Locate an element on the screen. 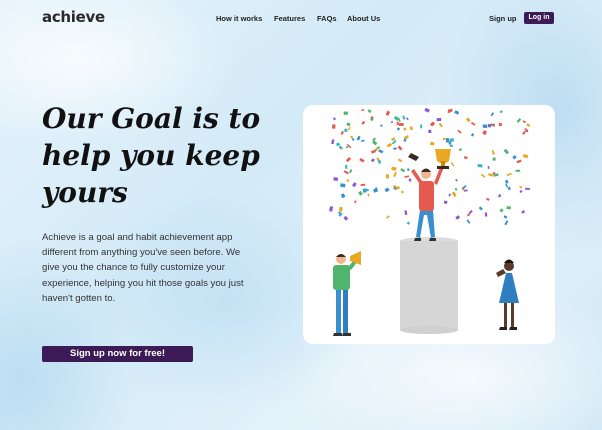 The width and height of the screenshot is (602, 430). winner-person is located at coordinates (427, 203).